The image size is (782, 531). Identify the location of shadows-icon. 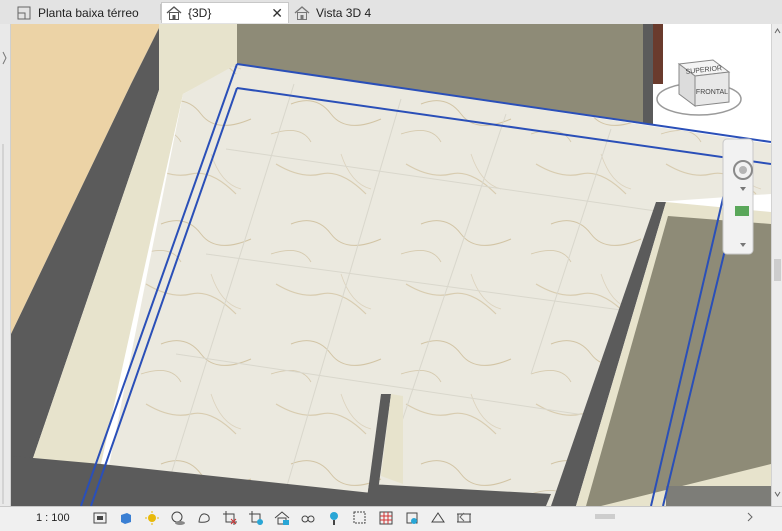
(178, 518).